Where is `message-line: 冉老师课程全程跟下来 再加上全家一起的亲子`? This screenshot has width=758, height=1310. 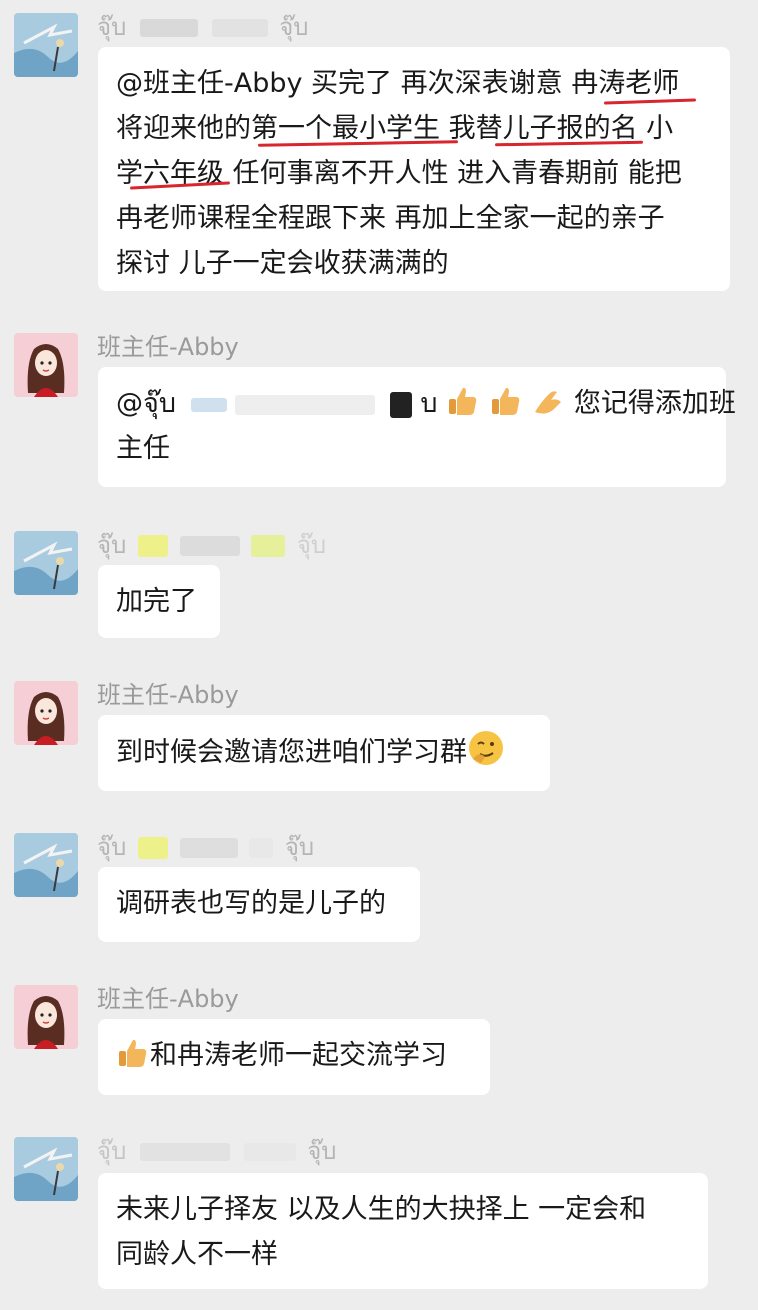 message-line: 冉老师课程全程跟下来 再加上全家一起的亲子 is located at coordinates (390, 218).